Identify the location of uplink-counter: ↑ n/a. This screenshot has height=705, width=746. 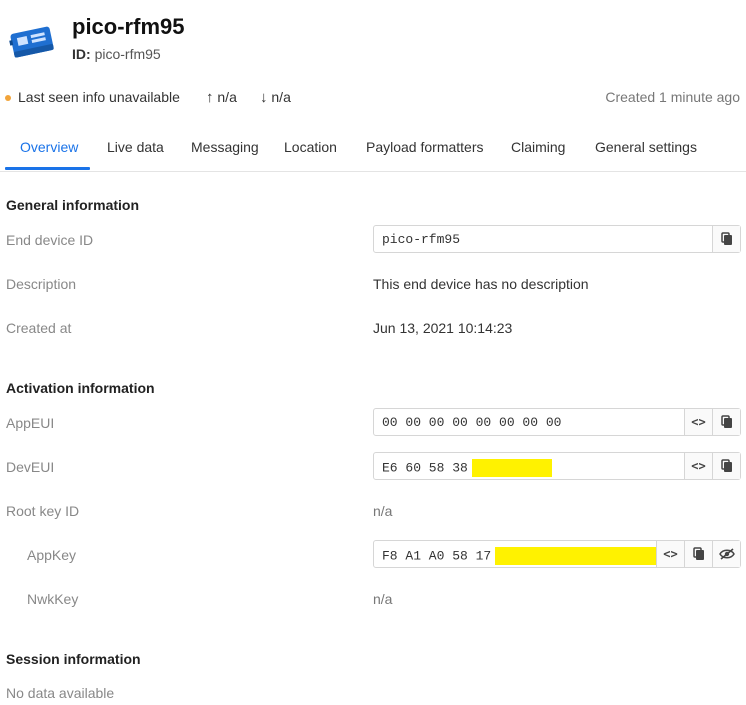
(221, 97).